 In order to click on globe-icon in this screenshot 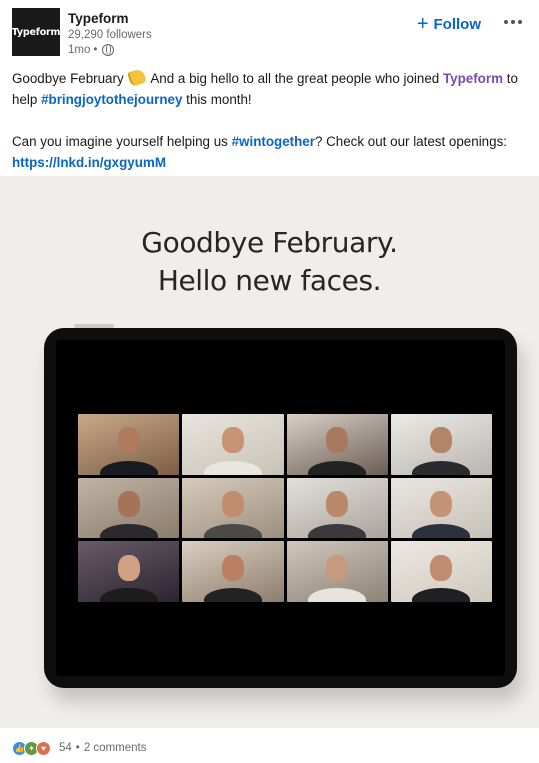, I will do `click(108, 50)`.